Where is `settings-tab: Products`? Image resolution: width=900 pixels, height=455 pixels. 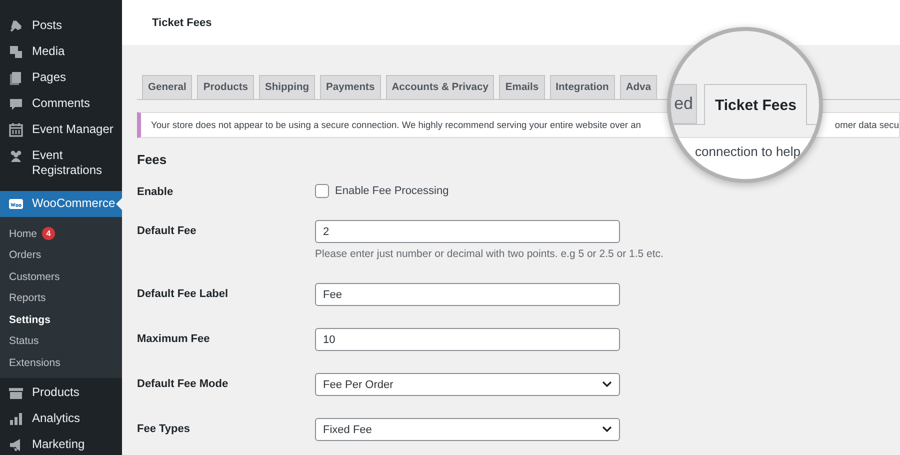 settings-tab: Products is located at coordinates (225, 87).